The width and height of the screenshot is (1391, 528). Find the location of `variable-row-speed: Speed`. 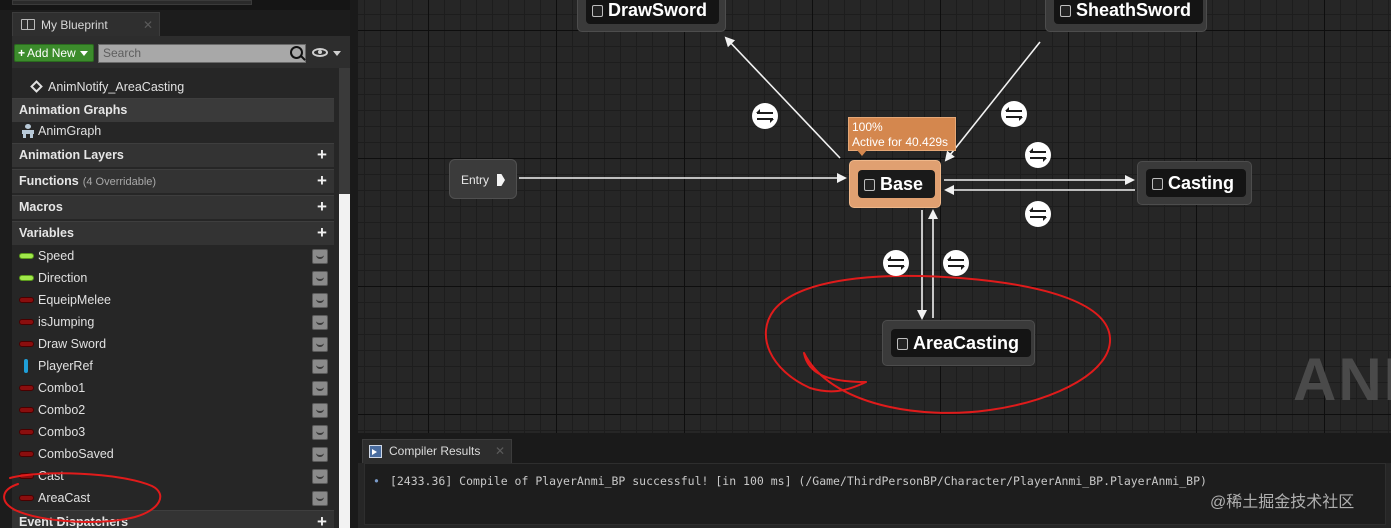

variable-row-speed: Speed is located at coordinates (173, 256).